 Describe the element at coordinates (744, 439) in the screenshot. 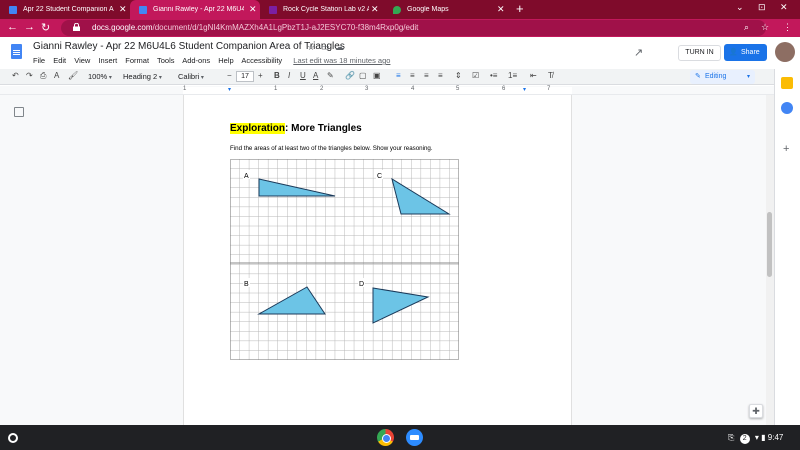

I see `notification-badge: 2` at that location.